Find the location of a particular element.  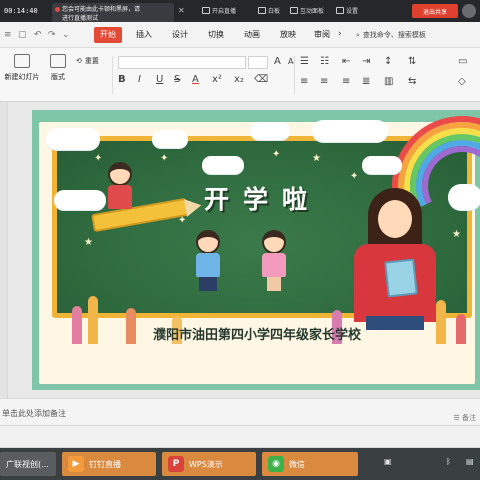

notes-icon: ☰ is located at coordinates (457, 418).